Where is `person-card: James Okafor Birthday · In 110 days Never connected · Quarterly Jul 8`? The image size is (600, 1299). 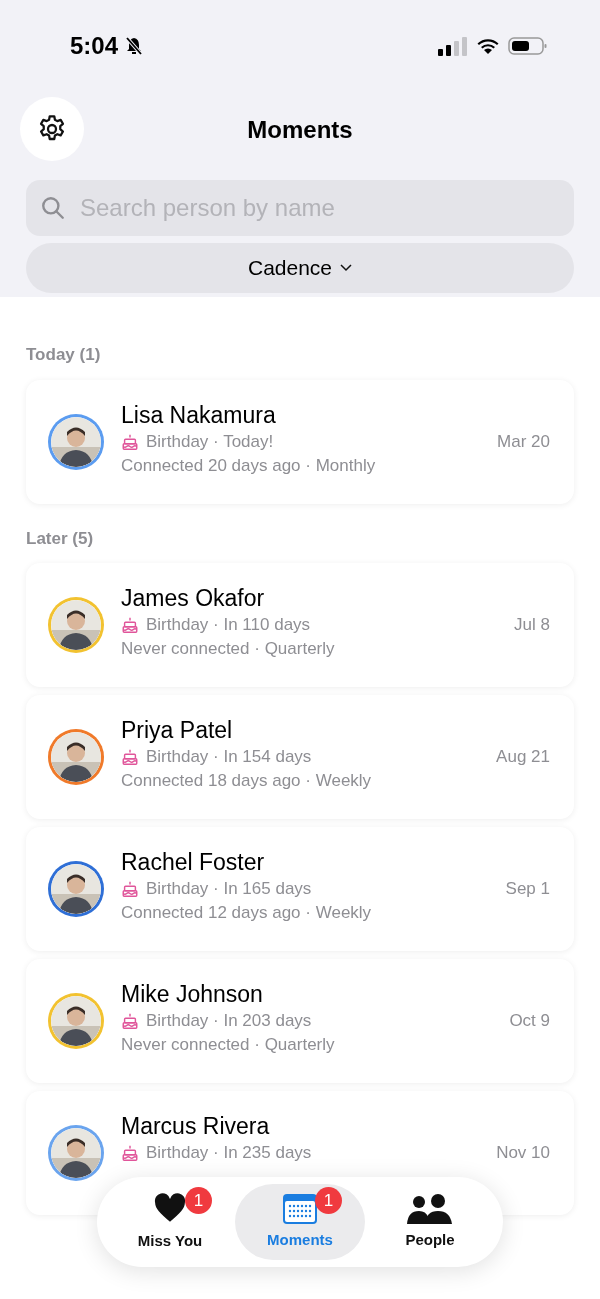 person-card: James Okafor Birthday · In 110 days Never connected · Quarterly Jul 8 is located at coordinates (300, 625).